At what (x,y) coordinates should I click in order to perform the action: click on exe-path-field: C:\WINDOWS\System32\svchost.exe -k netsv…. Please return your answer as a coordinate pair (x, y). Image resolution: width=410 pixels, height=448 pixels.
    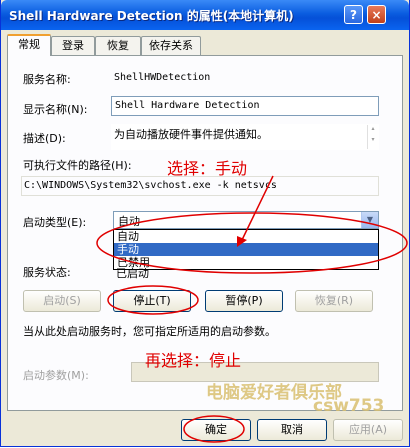
    Looking at the image, I should click on (200, 186).